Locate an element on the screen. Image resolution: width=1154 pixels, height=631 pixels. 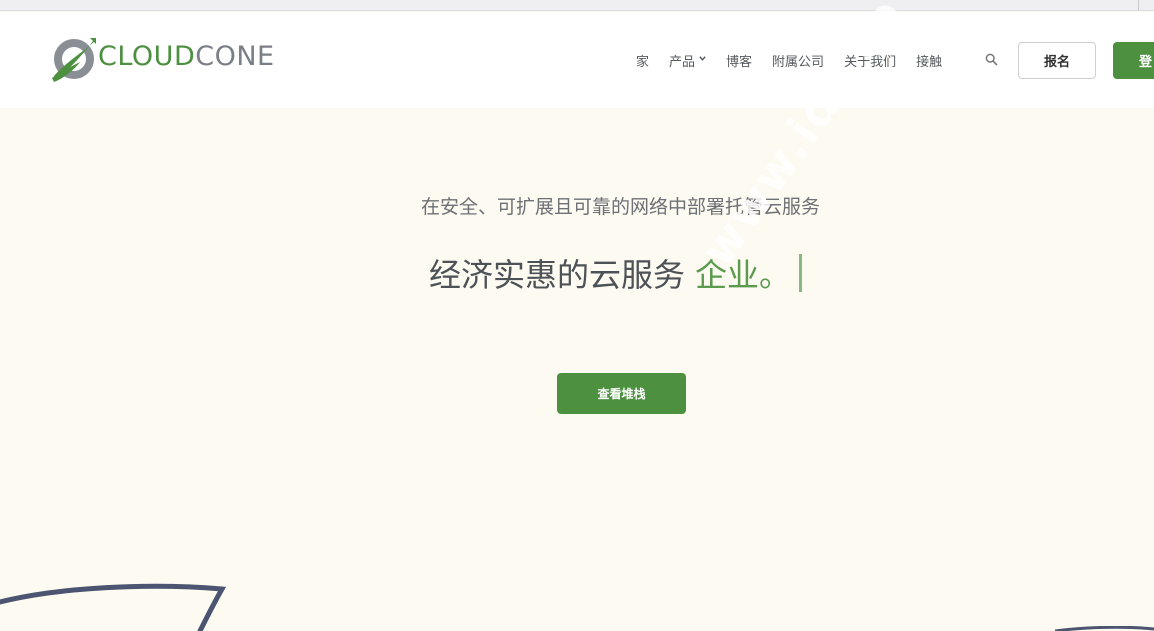
nav-item-products: 产品 is located at coordinates (687, 60).